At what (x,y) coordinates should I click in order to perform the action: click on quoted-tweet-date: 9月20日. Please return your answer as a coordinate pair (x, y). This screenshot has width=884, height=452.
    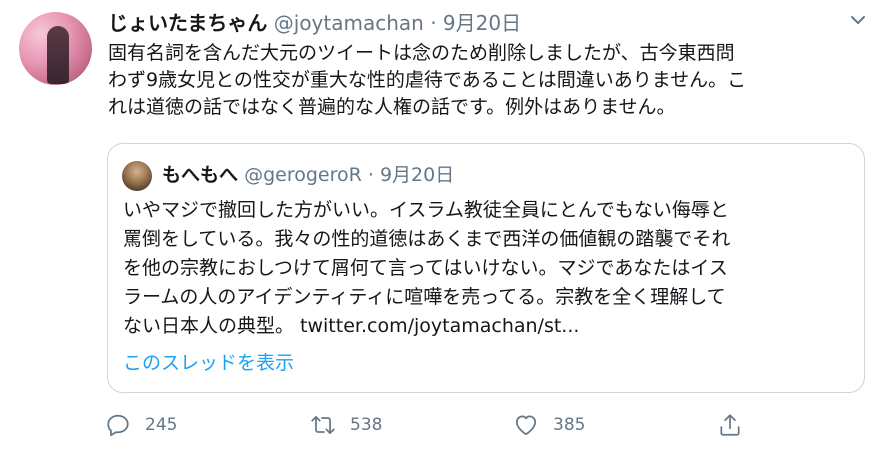
    Looking at the image, I should click on (417, 175).